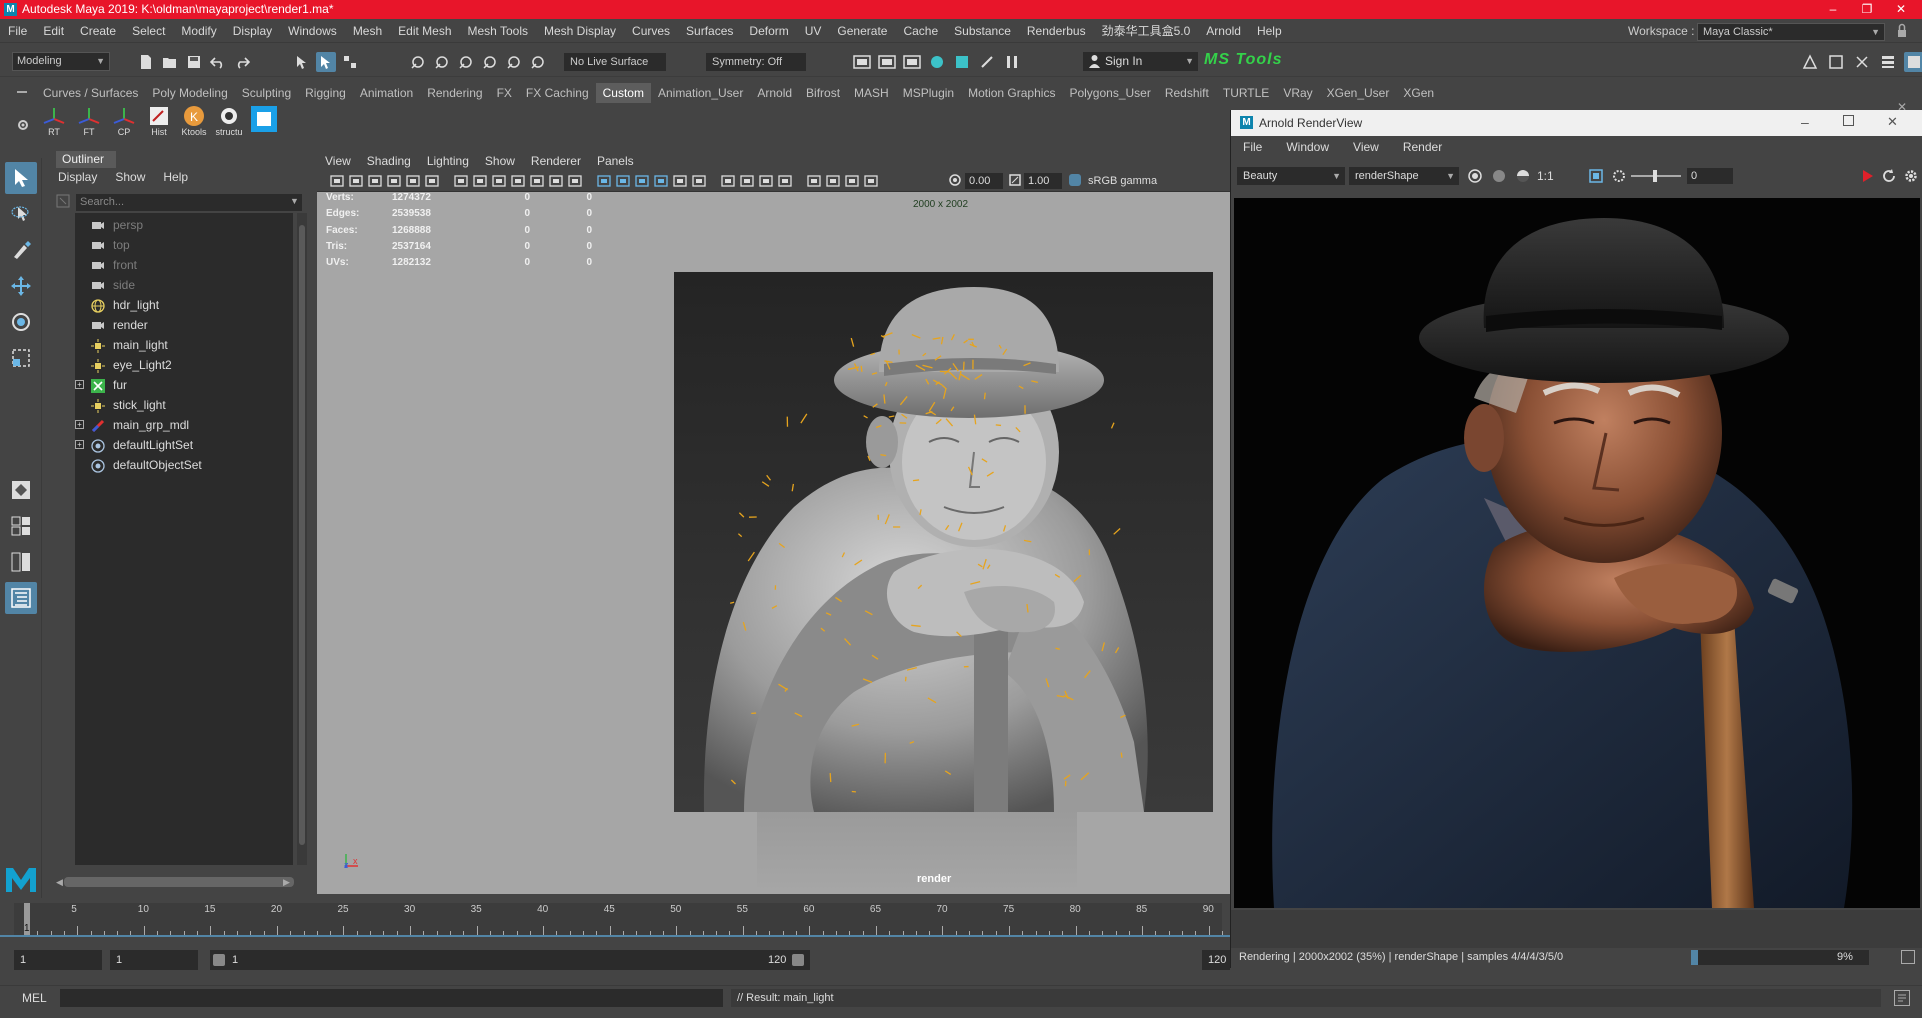 The width and height of the screenshot is (1922, 1018). I want to click on shelf-tab-animation-user: Animation_User, so click(700, 93).